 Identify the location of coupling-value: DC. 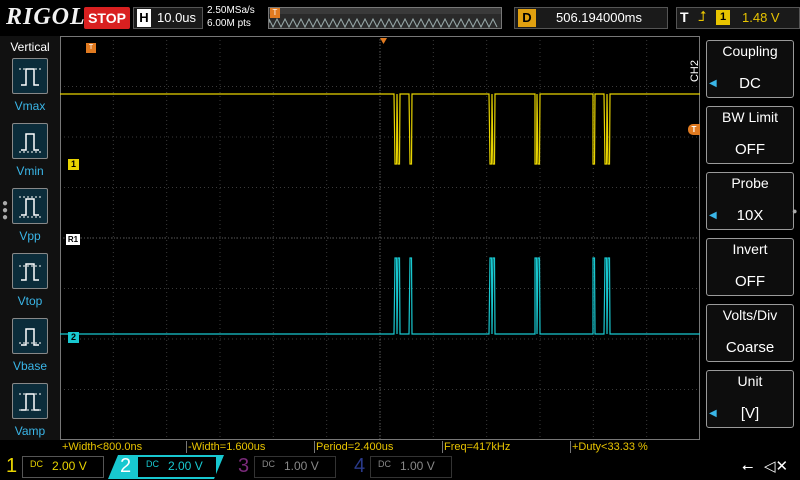
(750, 83).